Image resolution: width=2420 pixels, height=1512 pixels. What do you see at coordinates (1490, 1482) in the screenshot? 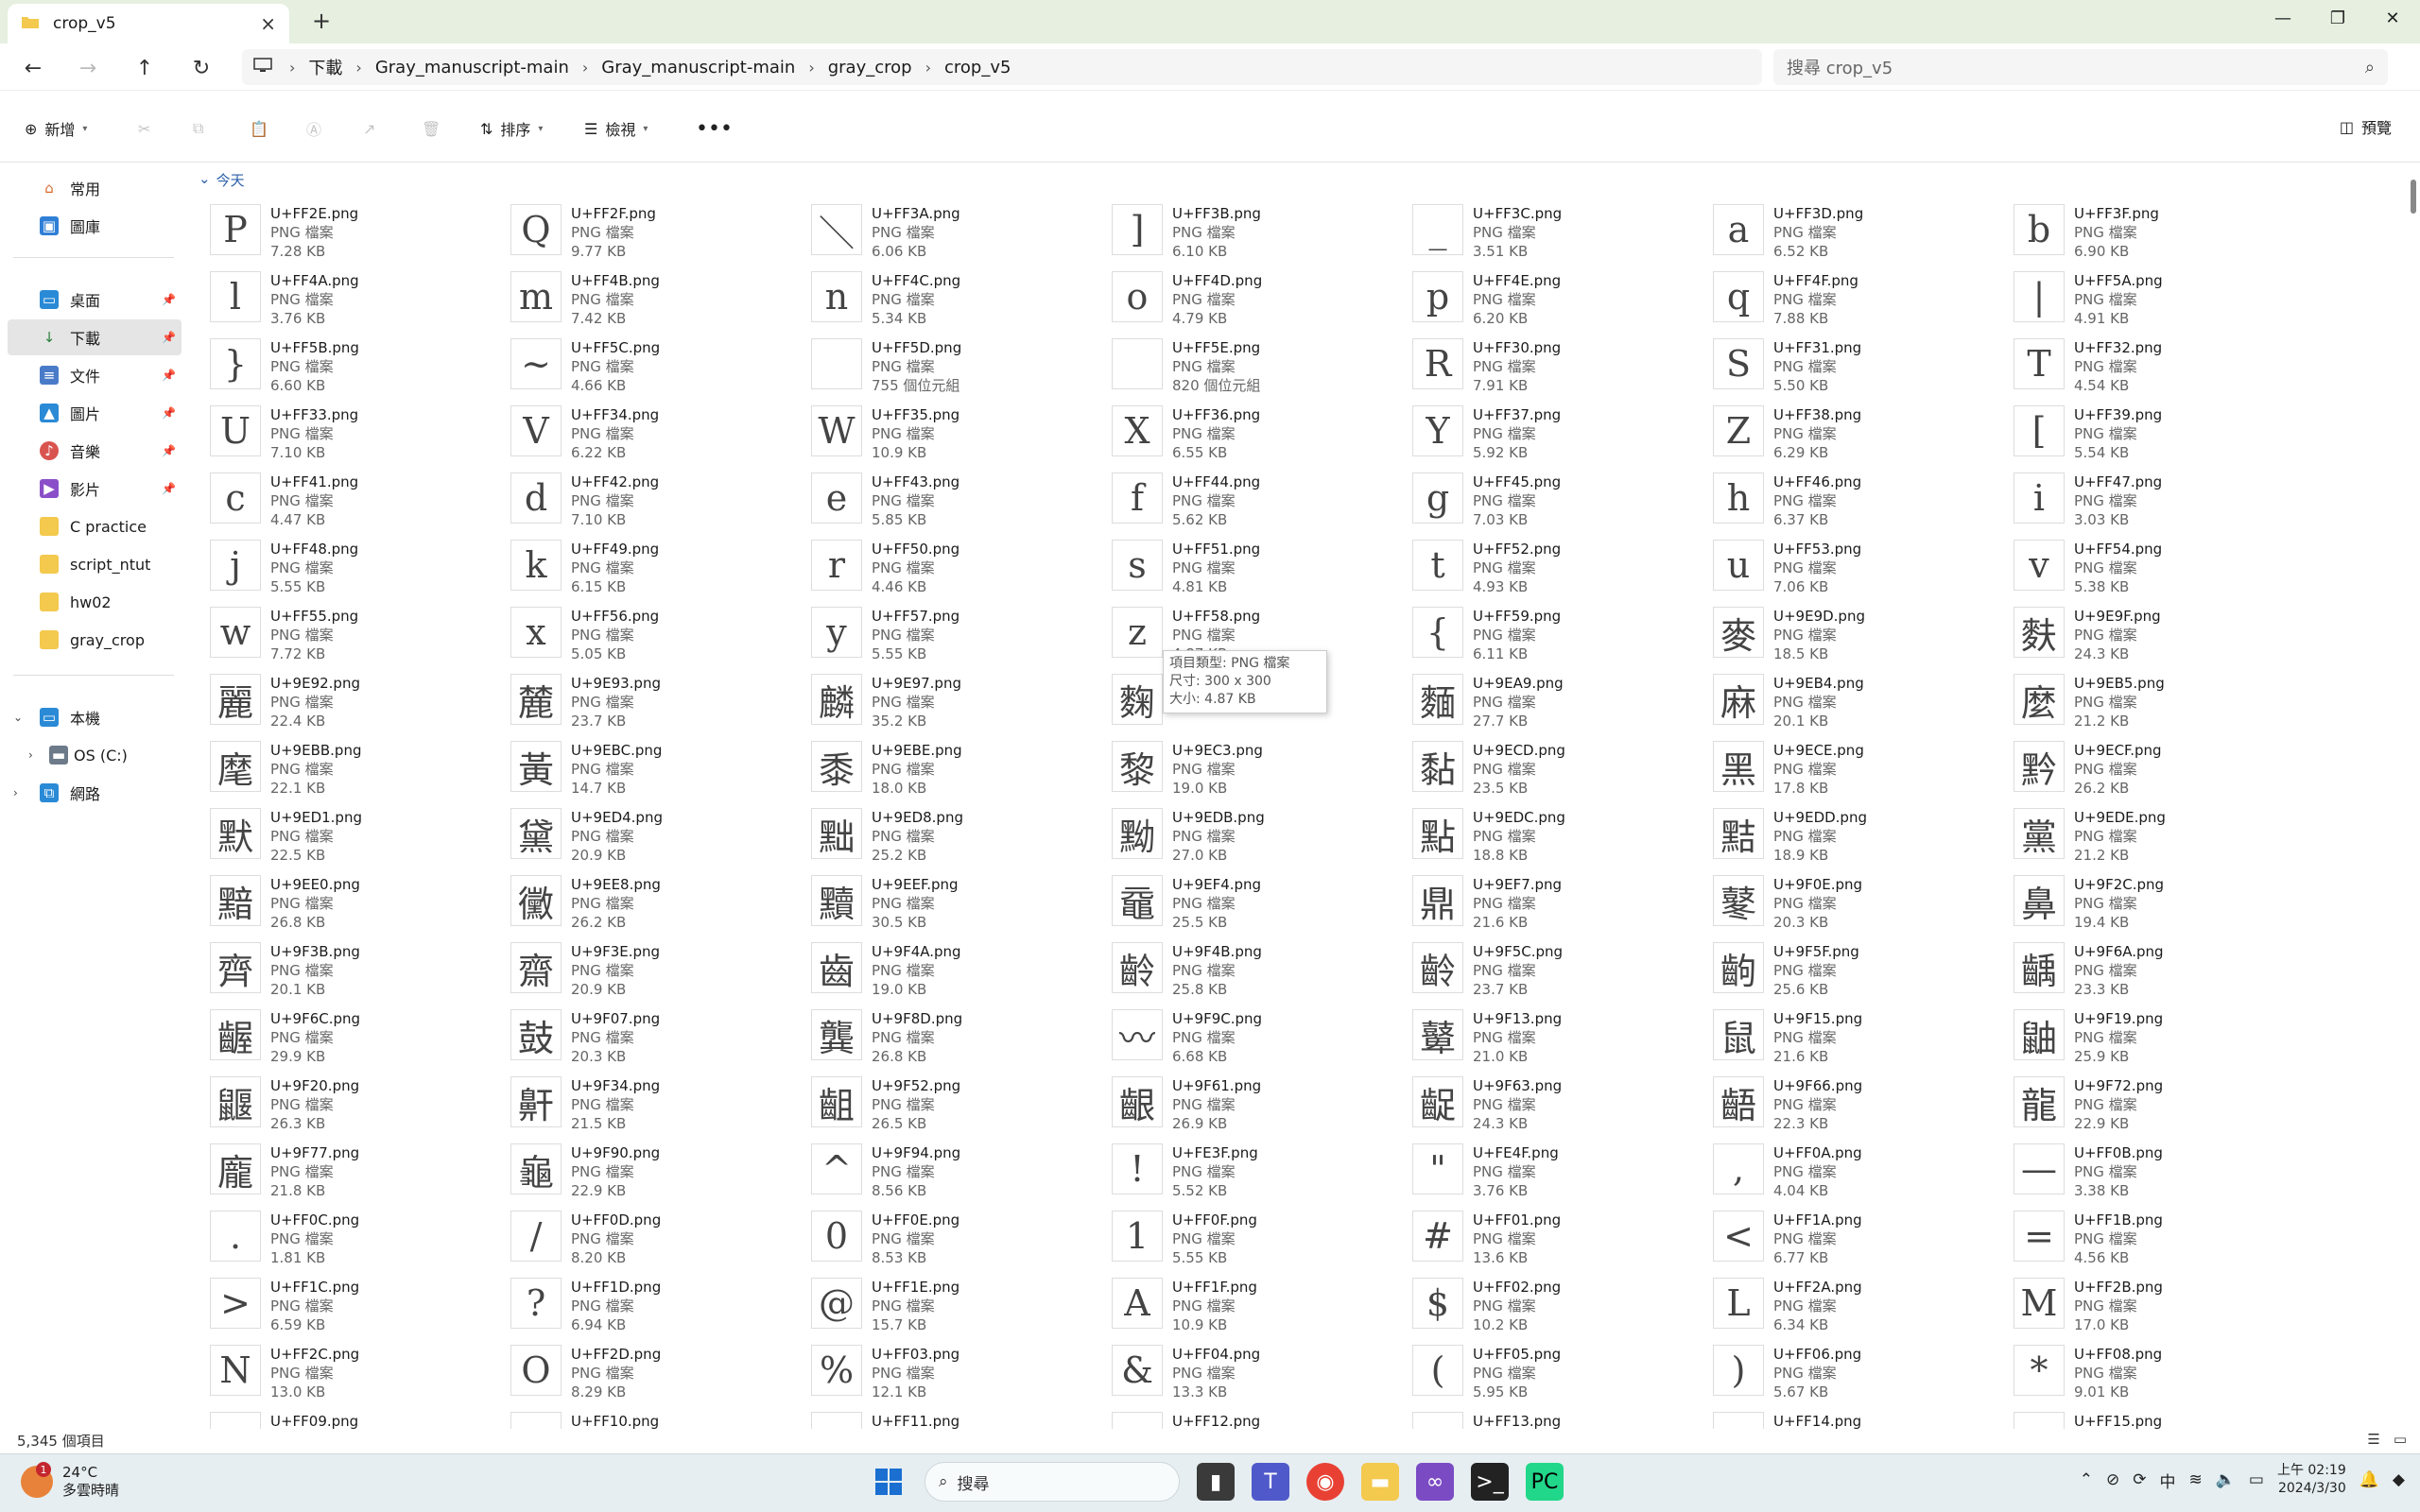
I see `terminal-icon: >_` at bounding box center [1490, 1482].